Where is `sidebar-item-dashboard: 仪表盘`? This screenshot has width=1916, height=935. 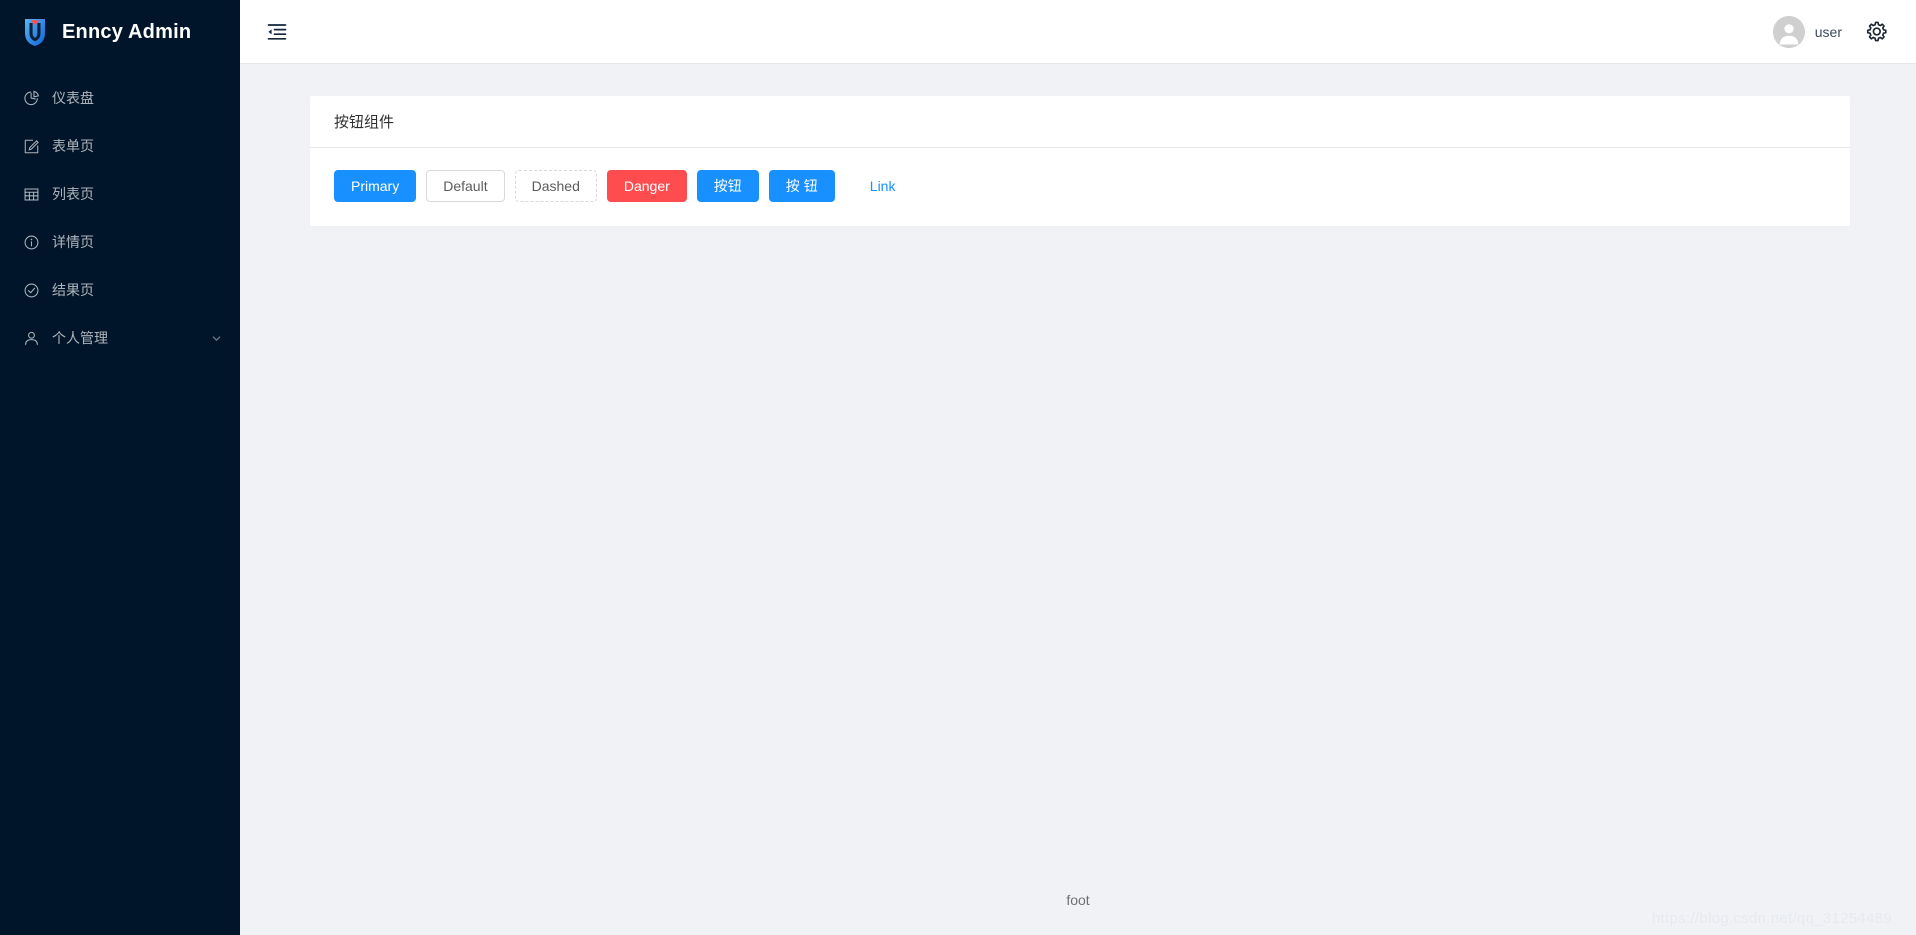 sidebar-item-dashboard: 仪表盘 is located at coordinates (120, 98).